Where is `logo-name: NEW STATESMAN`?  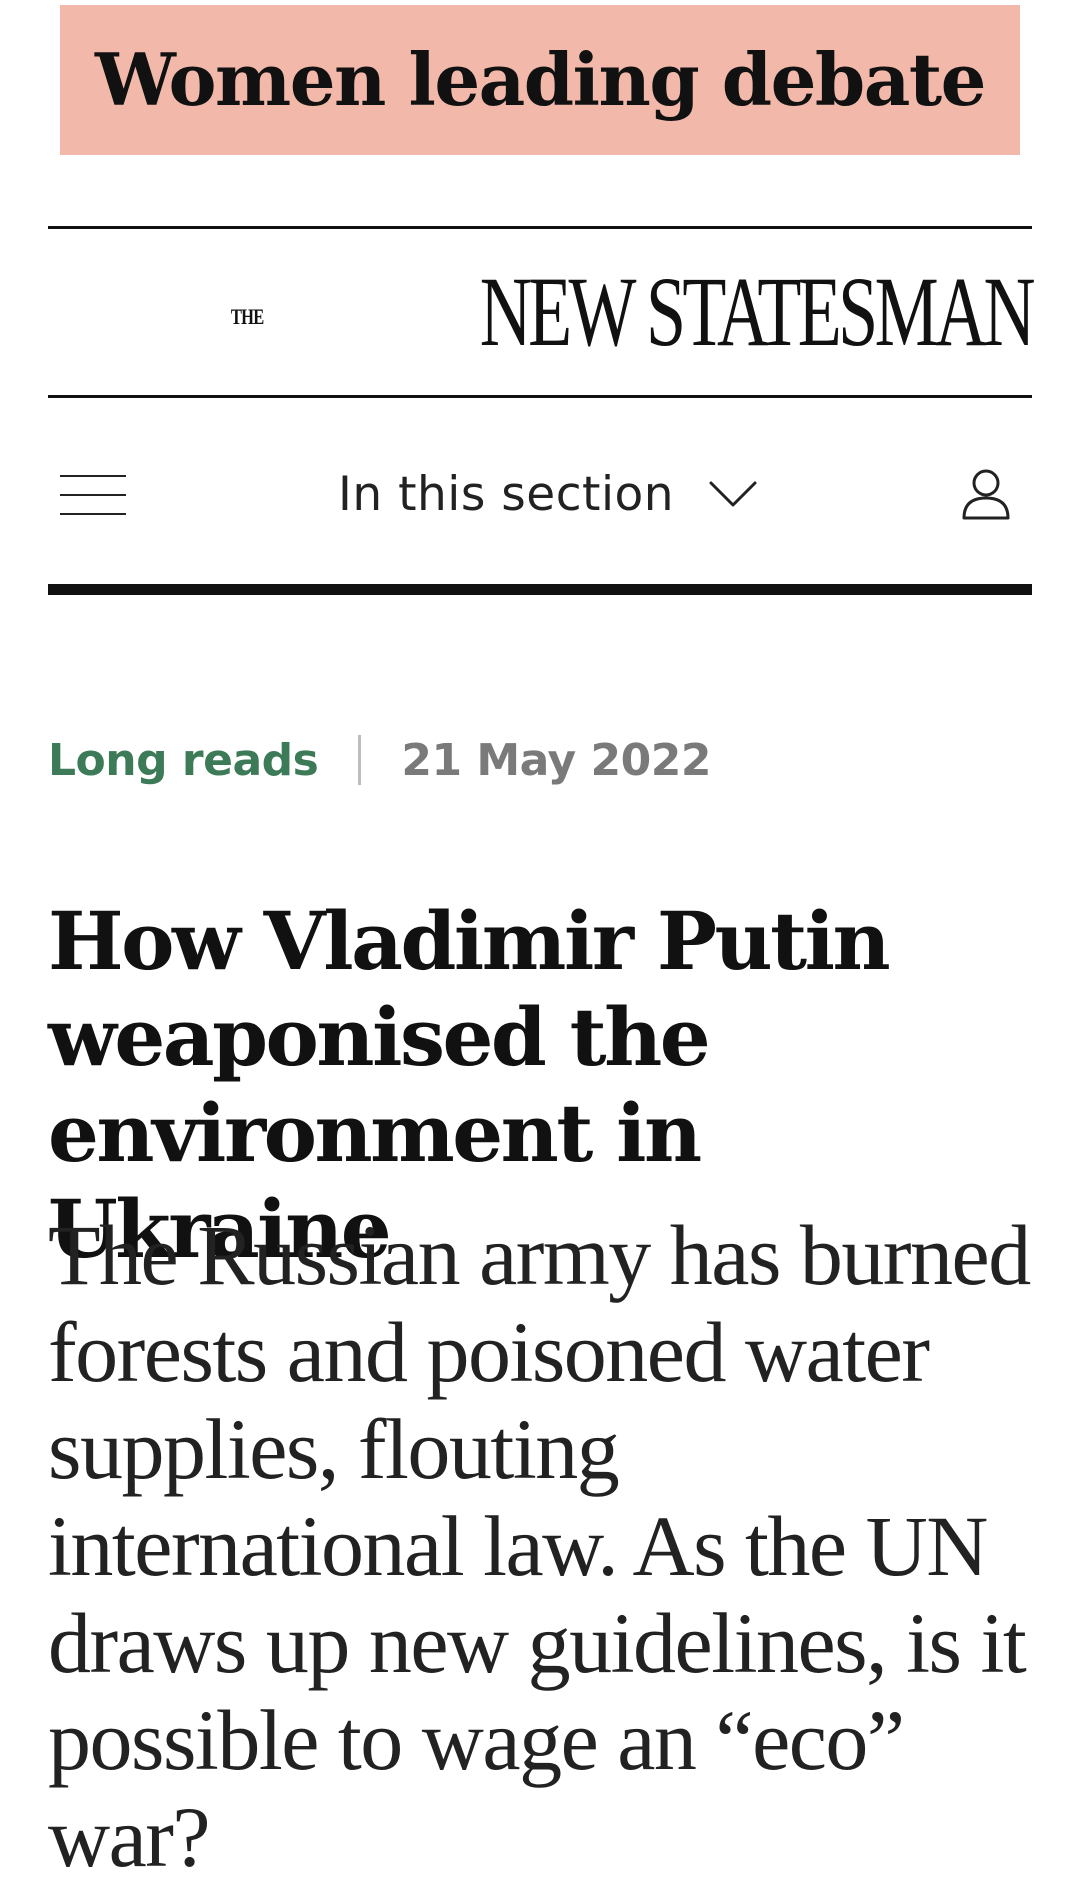
logo-name: NEW STATESMAN is located at coordinates (757, 311).